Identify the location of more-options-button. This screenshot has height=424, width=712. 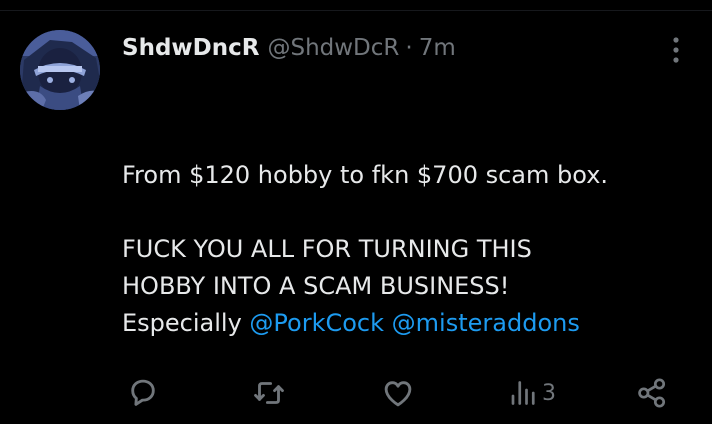
(676, 50).